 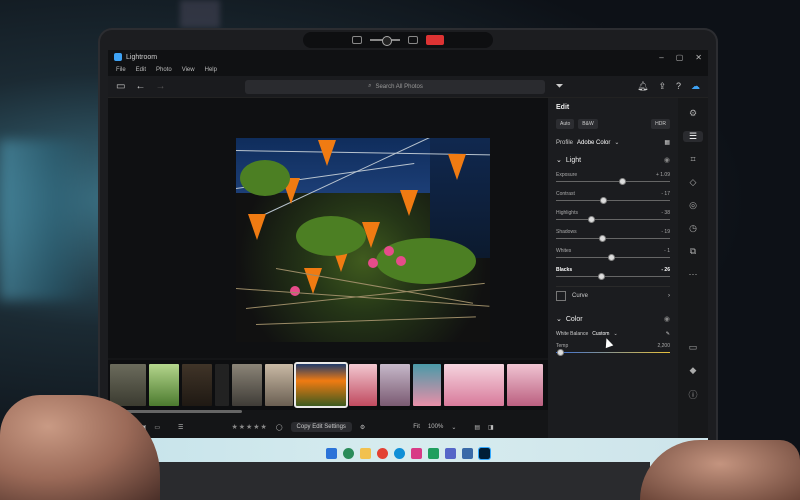 What do you see at coordinates (188, 70) in the screenshot?
I see `menu-view: View` at bounding box center [188, 70].